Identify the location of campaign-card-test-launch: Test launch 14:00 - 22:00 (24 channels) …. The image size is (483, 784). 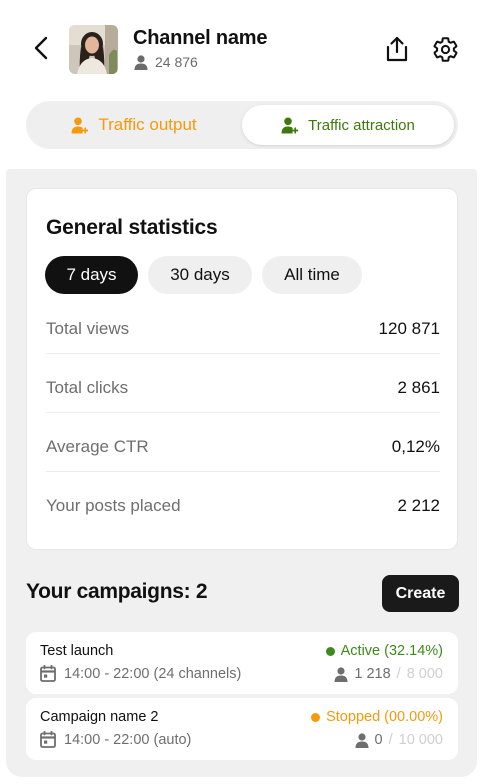
(242, 663).